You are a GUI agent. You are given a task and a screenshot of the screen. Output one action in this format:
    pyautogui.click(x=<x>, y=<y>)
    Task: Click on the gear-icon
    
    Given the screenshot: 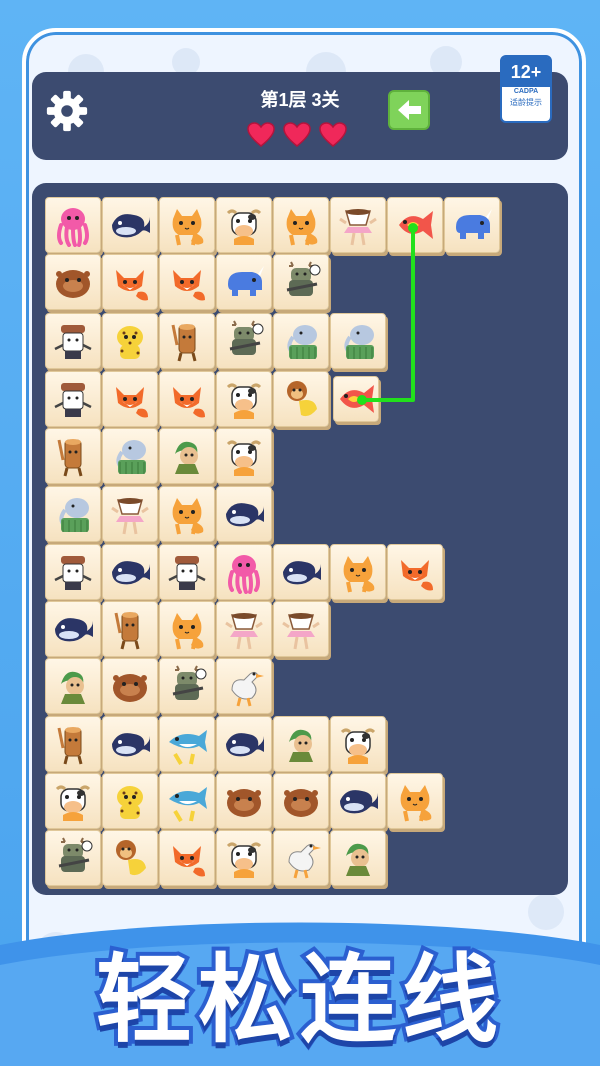 What is the action you would take?
    pyautogui.click(x=67, y=111)
    